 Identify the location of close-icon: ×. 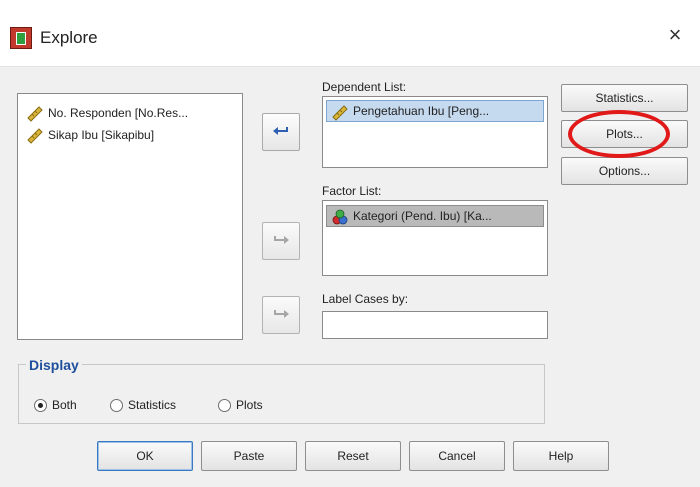
(675, 35).